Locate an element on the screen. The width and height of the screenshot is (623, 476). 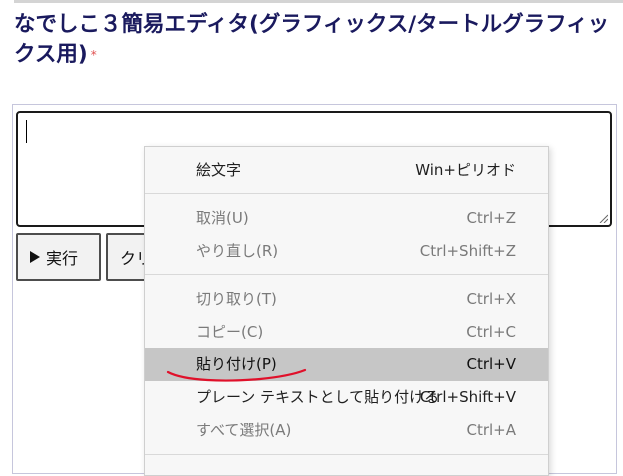
menu-item-cut: 切り取り(T) Ctrl+X is located at coordinates (346, 299).